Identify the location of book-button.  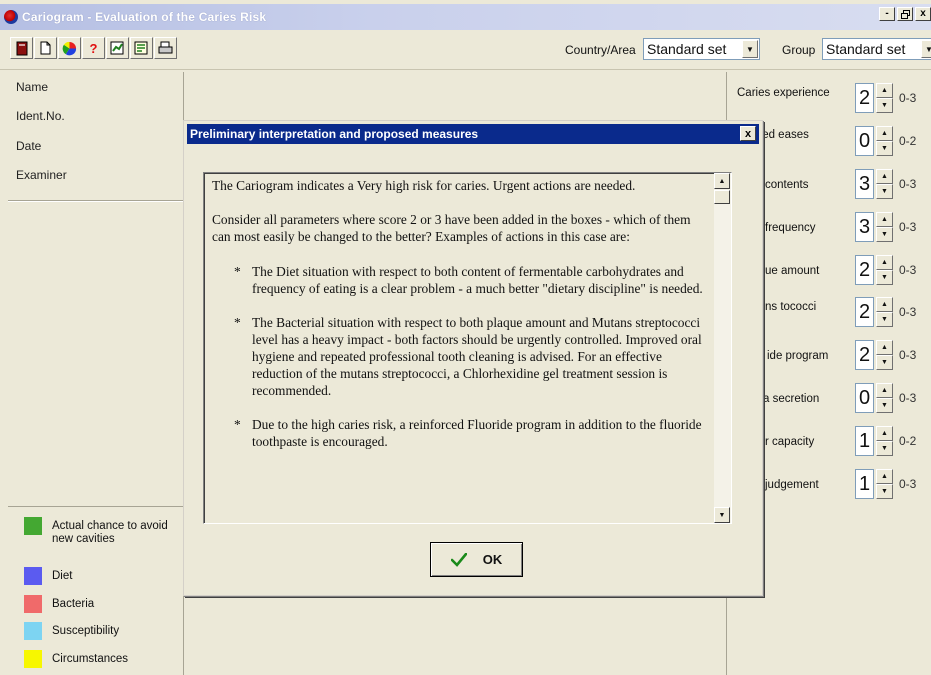
(21, 48).